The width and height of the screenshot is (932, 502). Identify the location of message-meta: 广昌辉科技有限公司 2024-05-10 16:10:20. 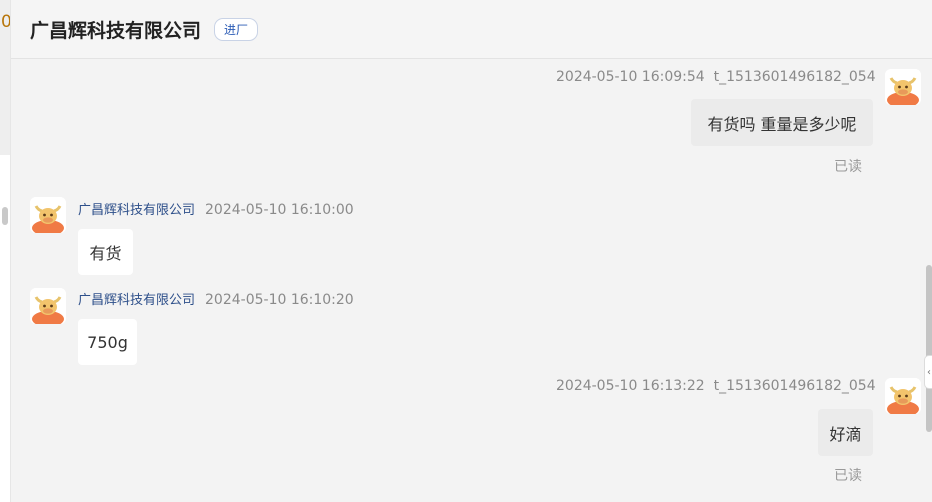
(216, 298).